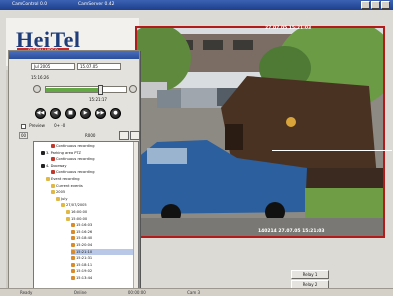  I want to click on maximize-button, so click(375, 5).